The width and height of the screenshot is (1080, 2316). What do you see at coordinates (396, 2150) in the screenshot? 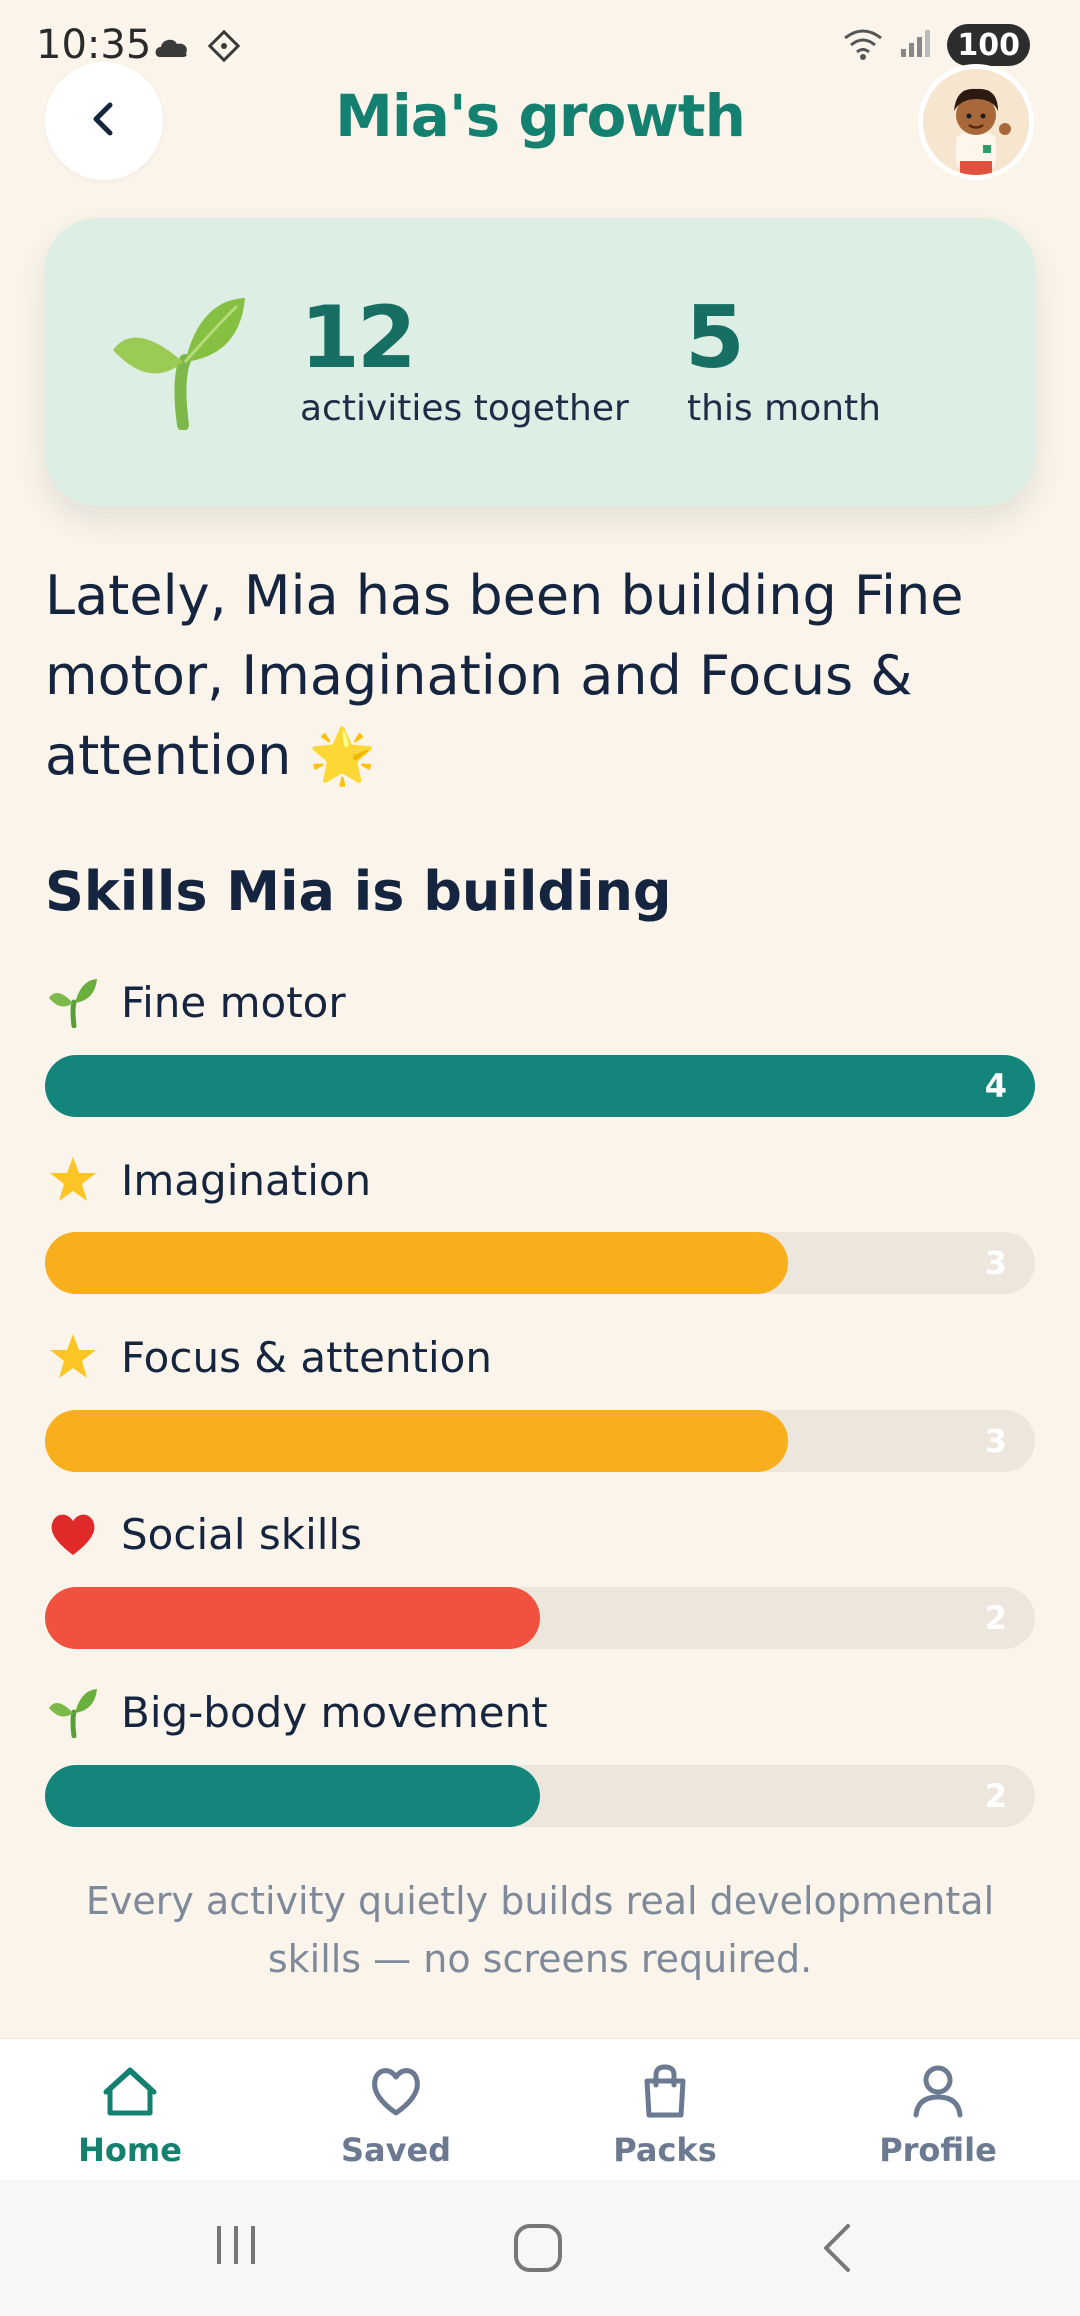
I see `nav-label: Saved` at bounding box center [396, 2150].